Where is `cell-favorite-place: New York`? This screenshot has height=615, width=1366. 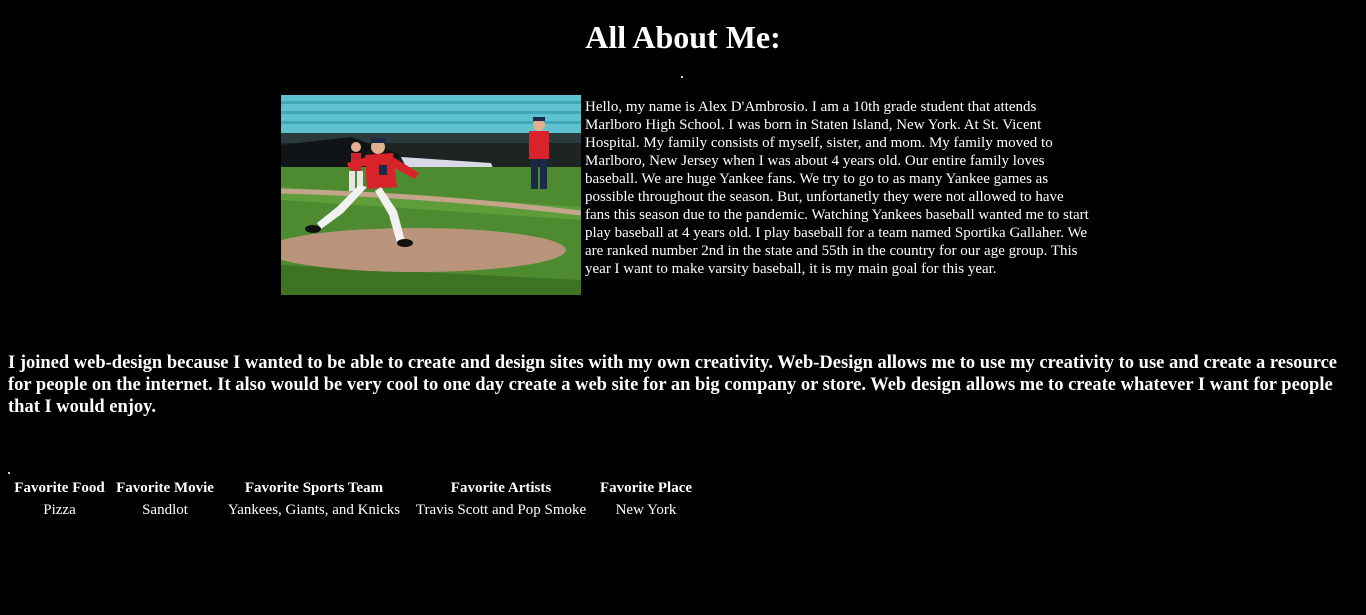
cell-favorite-place: New York is located at coordinates (646, 510).